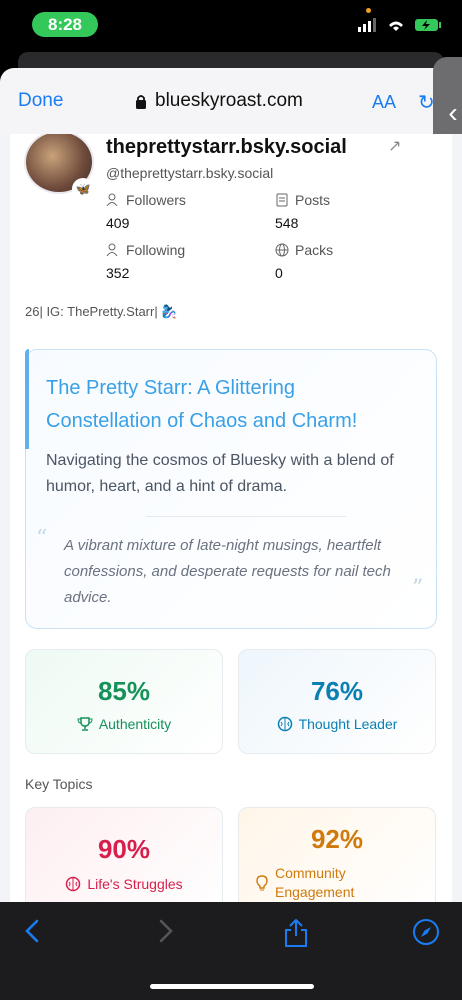 The width and height of the screenshot is (462, 1000). Describe the element at coordinates (367, 25) in the screenshot. I see `cellular-signal-icon` at that location.